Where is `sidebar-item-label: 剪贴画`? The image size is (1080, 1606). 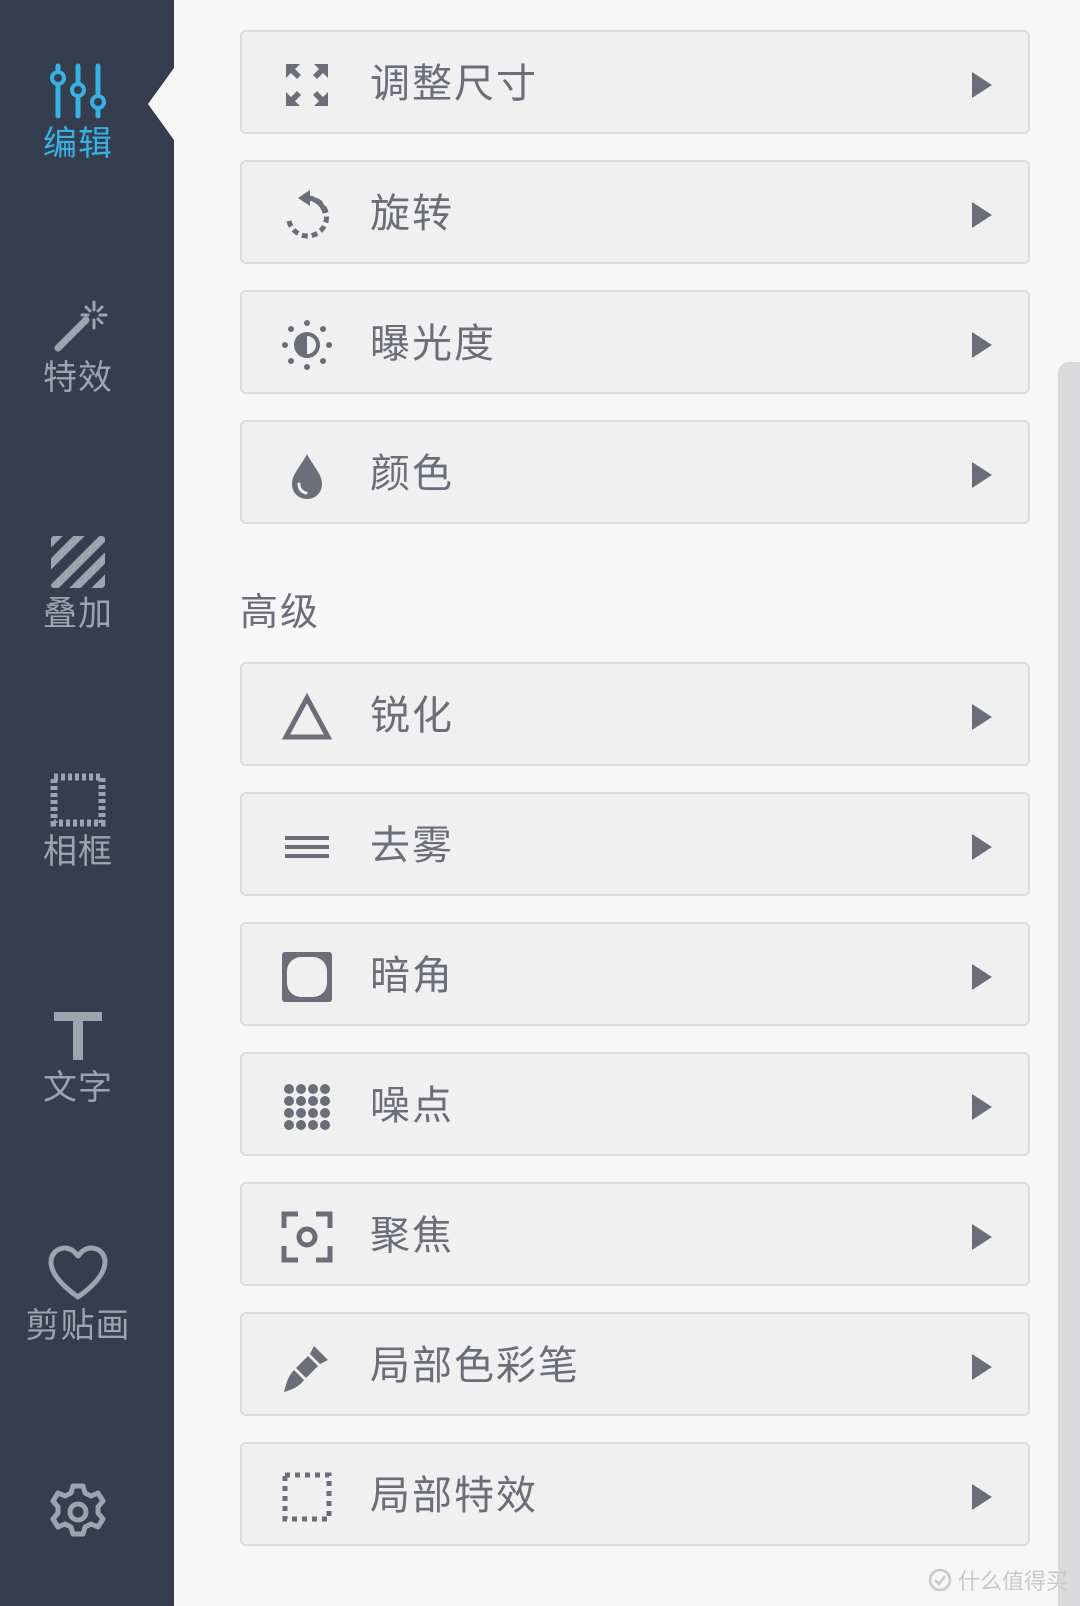 sidebar-item-label: 剪贴画 is located at coordinates (78, 1326).